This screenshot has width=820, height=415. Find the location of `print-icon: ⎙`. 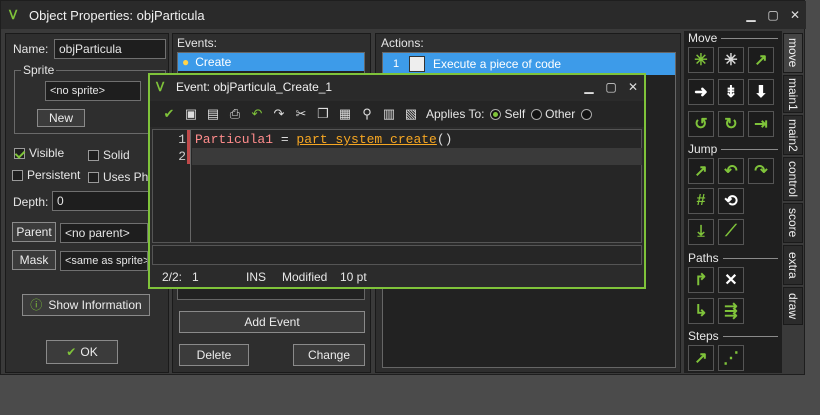

print-icon: ⎙ is located at coordinates (235, 114).